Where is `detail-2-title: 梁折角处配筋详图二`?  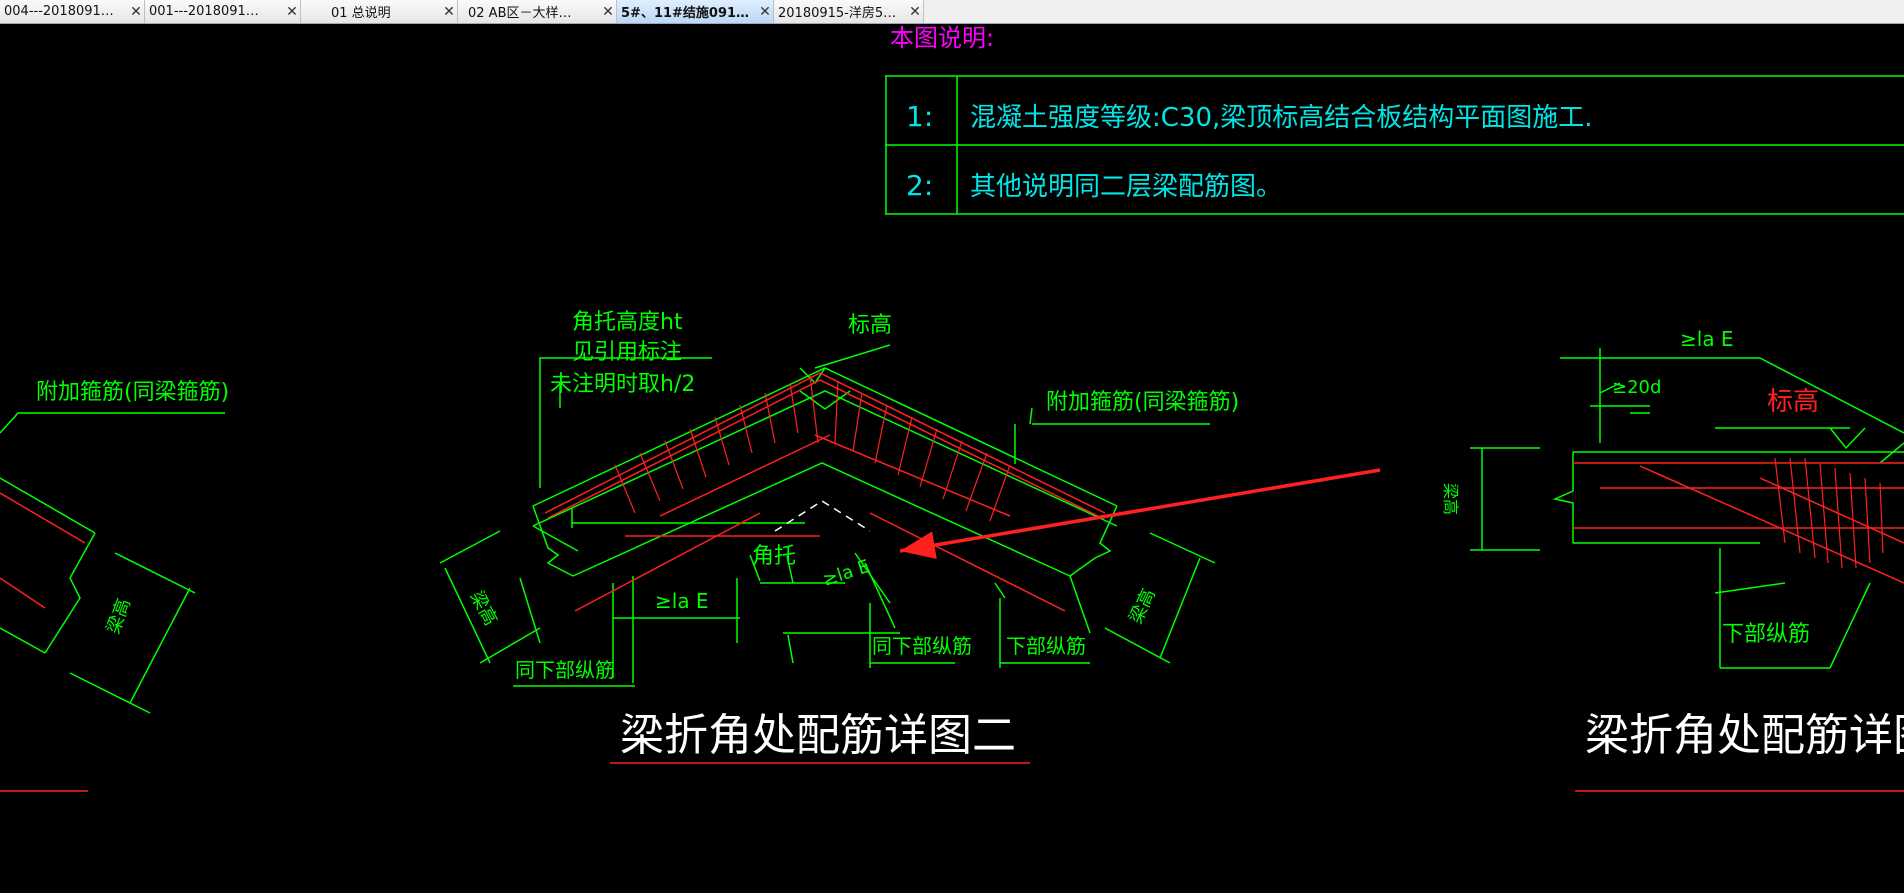 detail-2-title: 梁折角处配筋详图二 is located at coordinates (818, 735).